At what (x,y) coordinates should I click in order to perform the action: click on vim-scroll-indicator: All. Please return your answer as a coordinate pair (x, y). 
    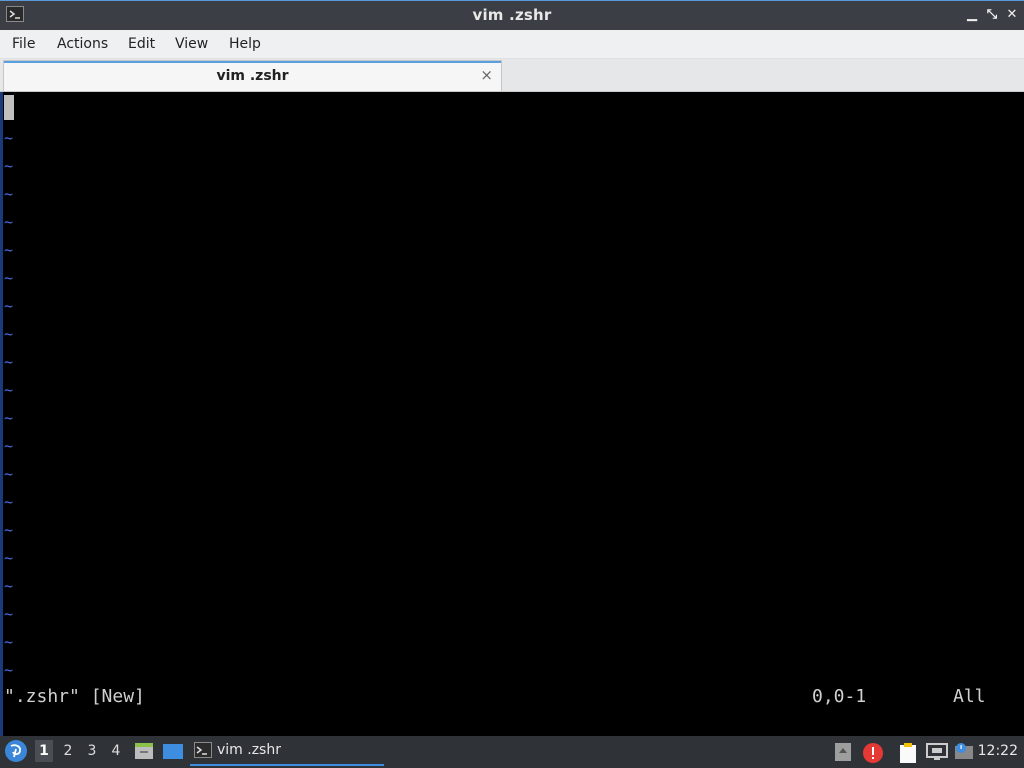
    Looking at the image, I should click on (969, 696).